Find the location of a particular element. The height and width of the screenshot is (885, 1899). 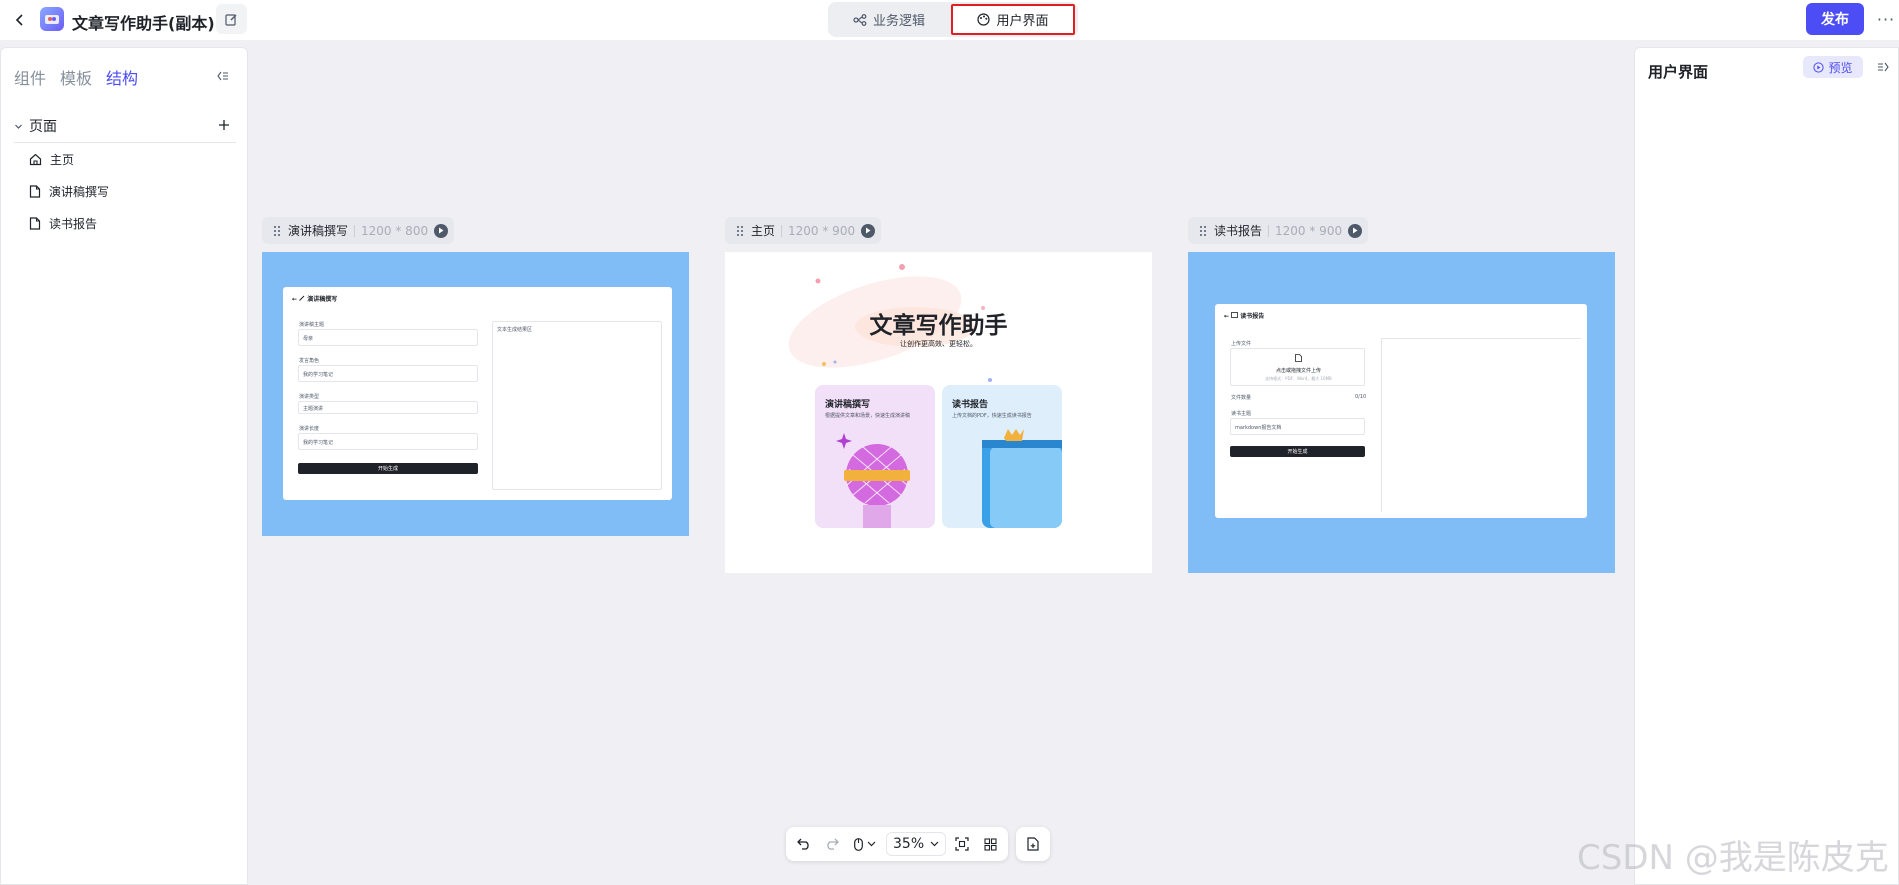

redo-button is located at coordinates (832, 844).